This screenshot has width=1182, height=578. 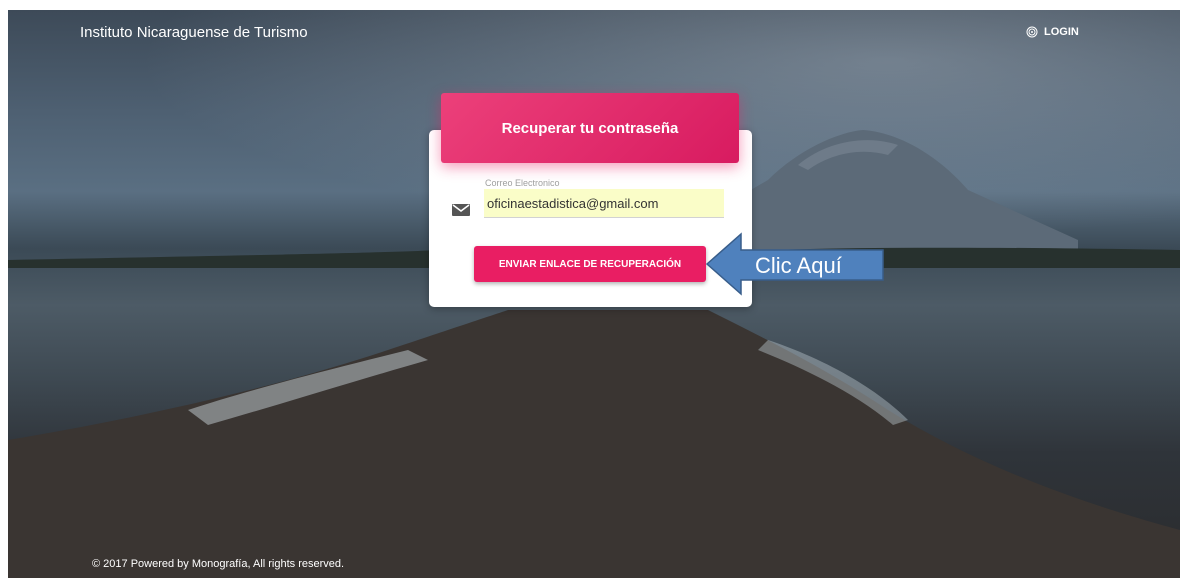 I want to click on mail-icon, so click(x=461, y=210).